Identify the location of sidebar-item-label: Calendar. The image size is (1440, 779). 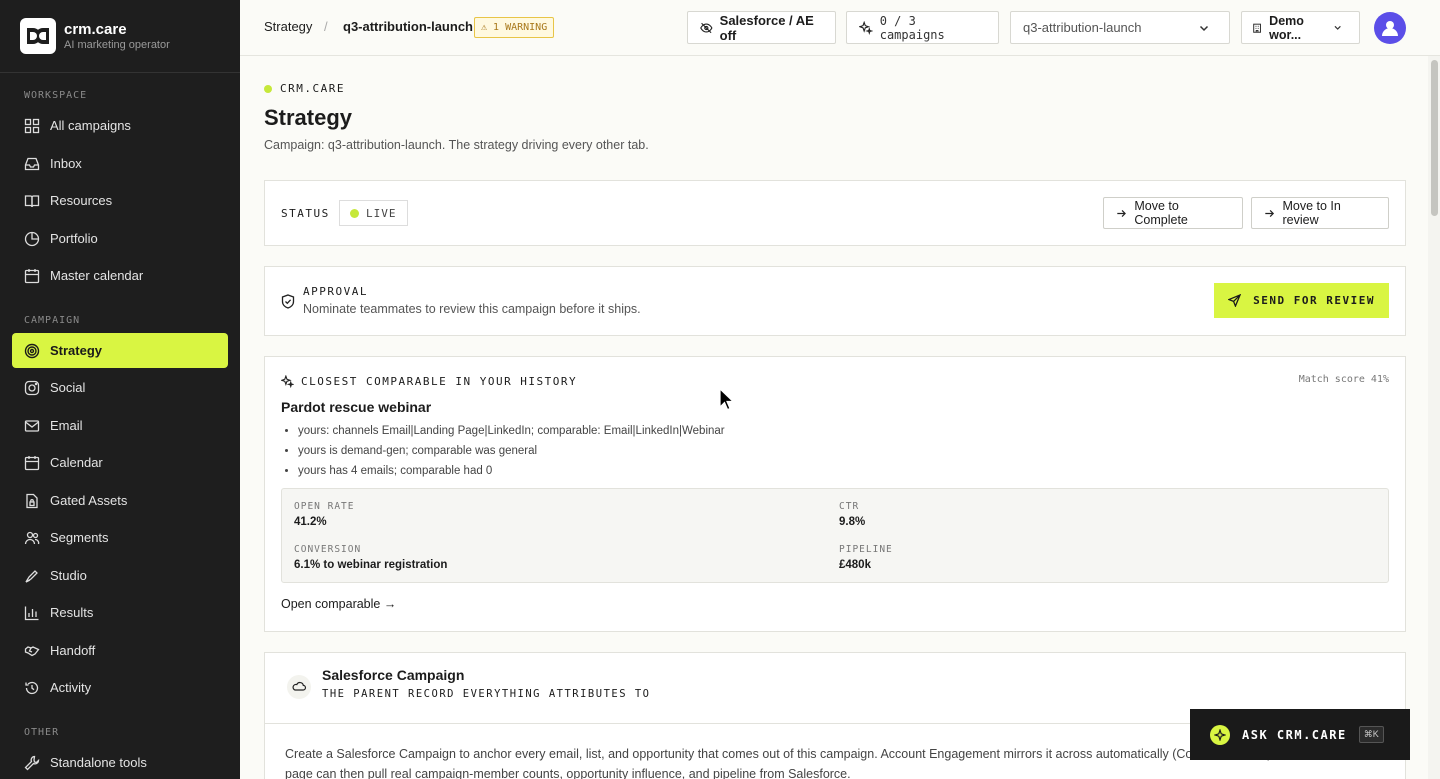
(76, 462).